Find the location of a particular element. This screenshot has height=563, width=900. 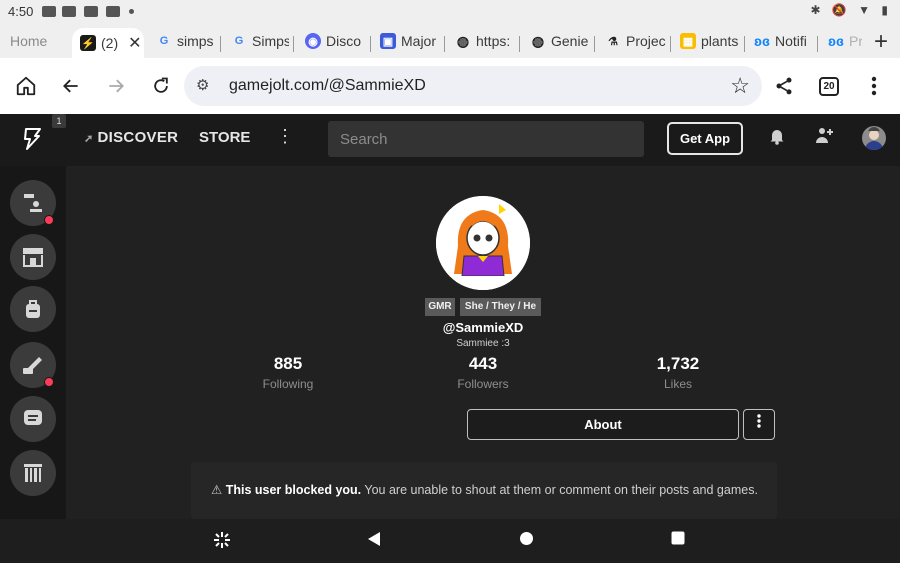

nav-store: STORE is located at coordinates (224, 137).